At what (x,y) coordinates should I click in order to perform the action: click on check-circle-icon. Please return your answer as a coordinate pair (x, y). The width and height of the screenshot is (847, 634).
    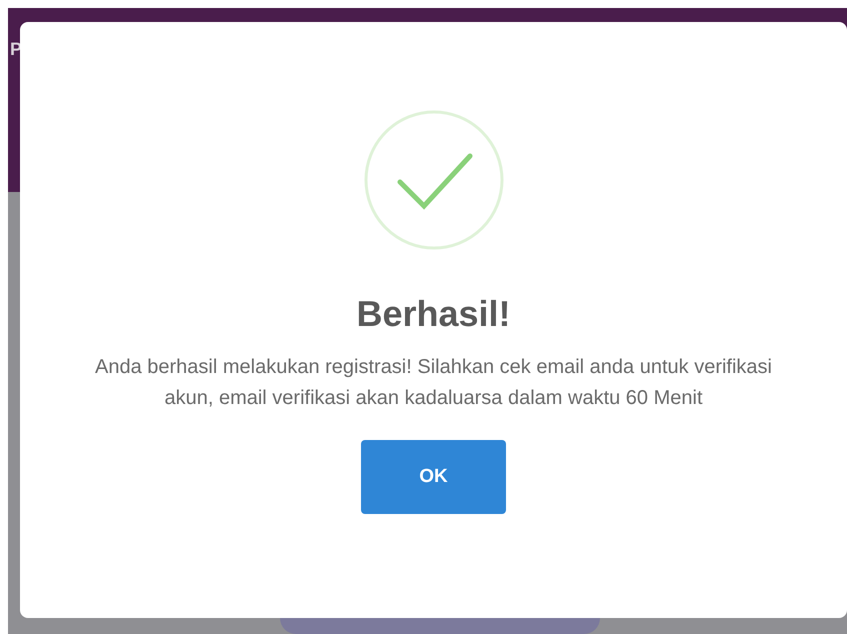
    Looking at the image, I should click on (434, 180).